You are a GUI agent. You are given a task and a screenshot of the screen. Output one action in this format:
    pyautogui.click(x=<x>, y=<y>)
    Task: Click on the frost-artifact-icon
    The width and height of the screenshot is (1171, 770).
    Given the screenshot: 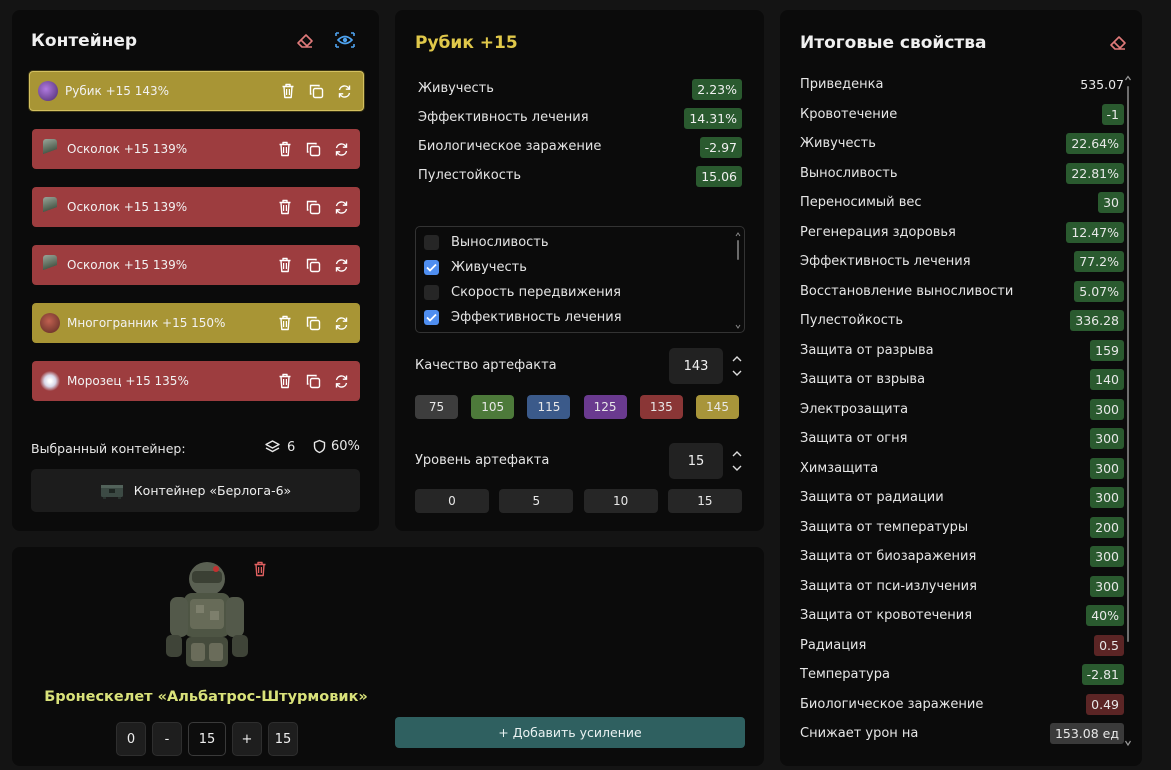 What is the action you would take?
    pyautogui.click(x=50, y=381)
    